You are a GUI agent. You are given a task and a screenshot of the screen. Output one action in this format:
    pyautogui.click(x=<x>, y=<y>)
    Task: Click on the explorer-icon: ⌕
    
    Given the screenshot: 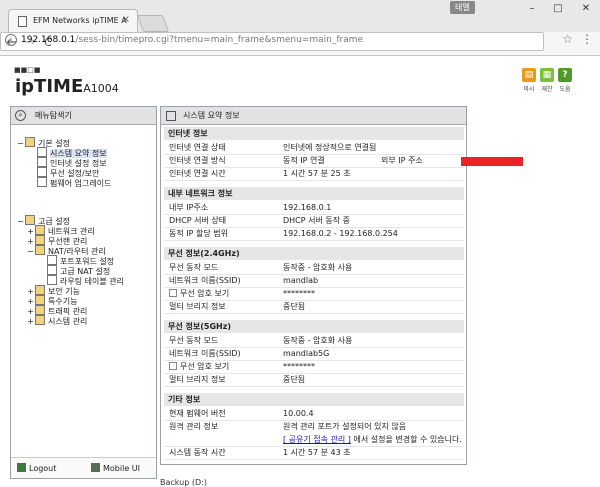 What is the action you would take?
    pyautogui.click(x=20, y=115)
    